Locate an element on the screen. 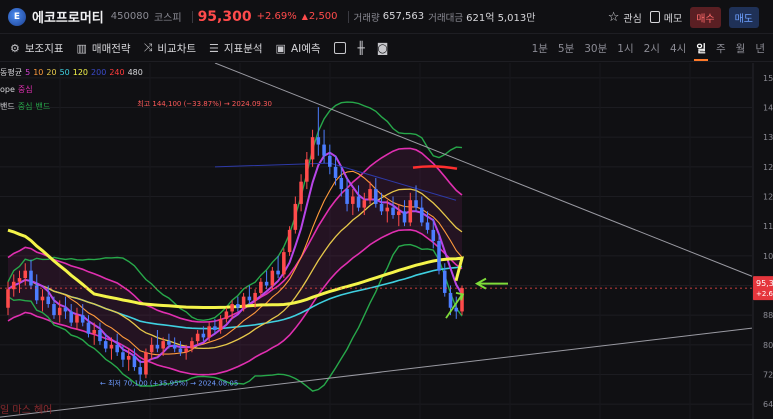 The width and height of the screenshot is (773, 419). divider is located at coordinates (192, 16).